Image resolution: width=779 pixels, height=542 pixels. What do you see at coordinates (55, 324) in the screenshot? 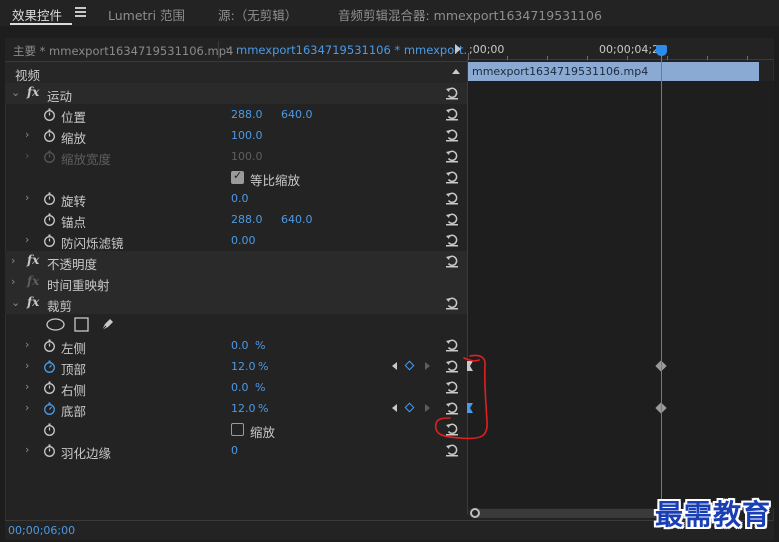
I see `ellipse-mask-icon` at bounding box center [55, 324].